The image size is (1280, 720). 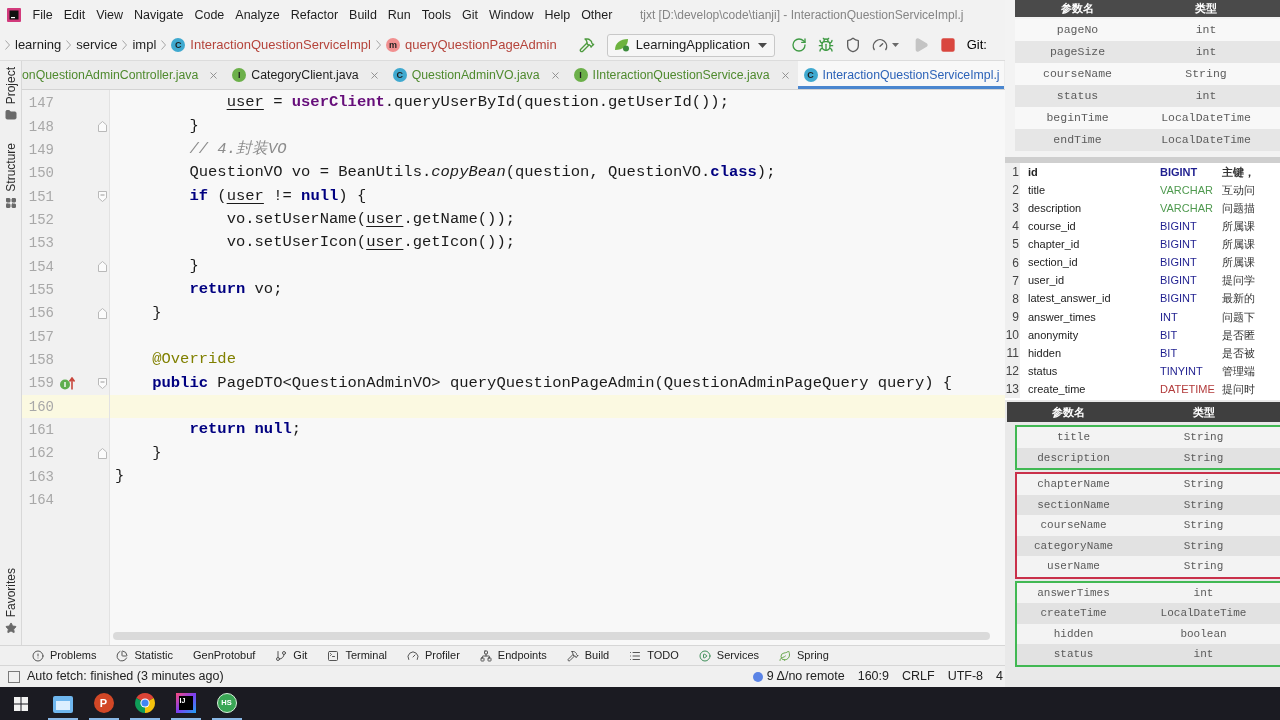 I want to click on bug-icon, so click(x=825, y=45).